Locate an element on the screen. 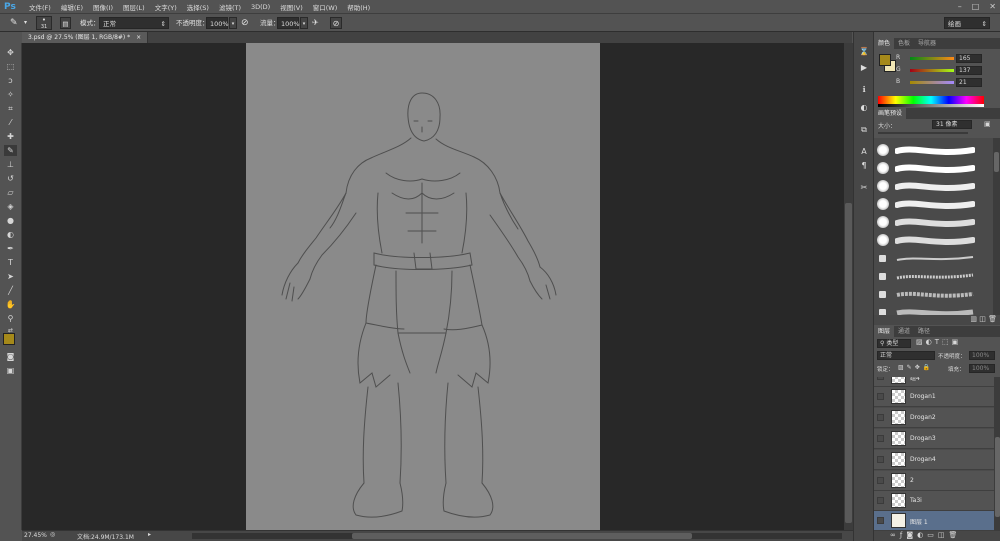 This screenshot has height=541, width=1000. blend-mode-select: 正常 is located at coordinates (906, 355).